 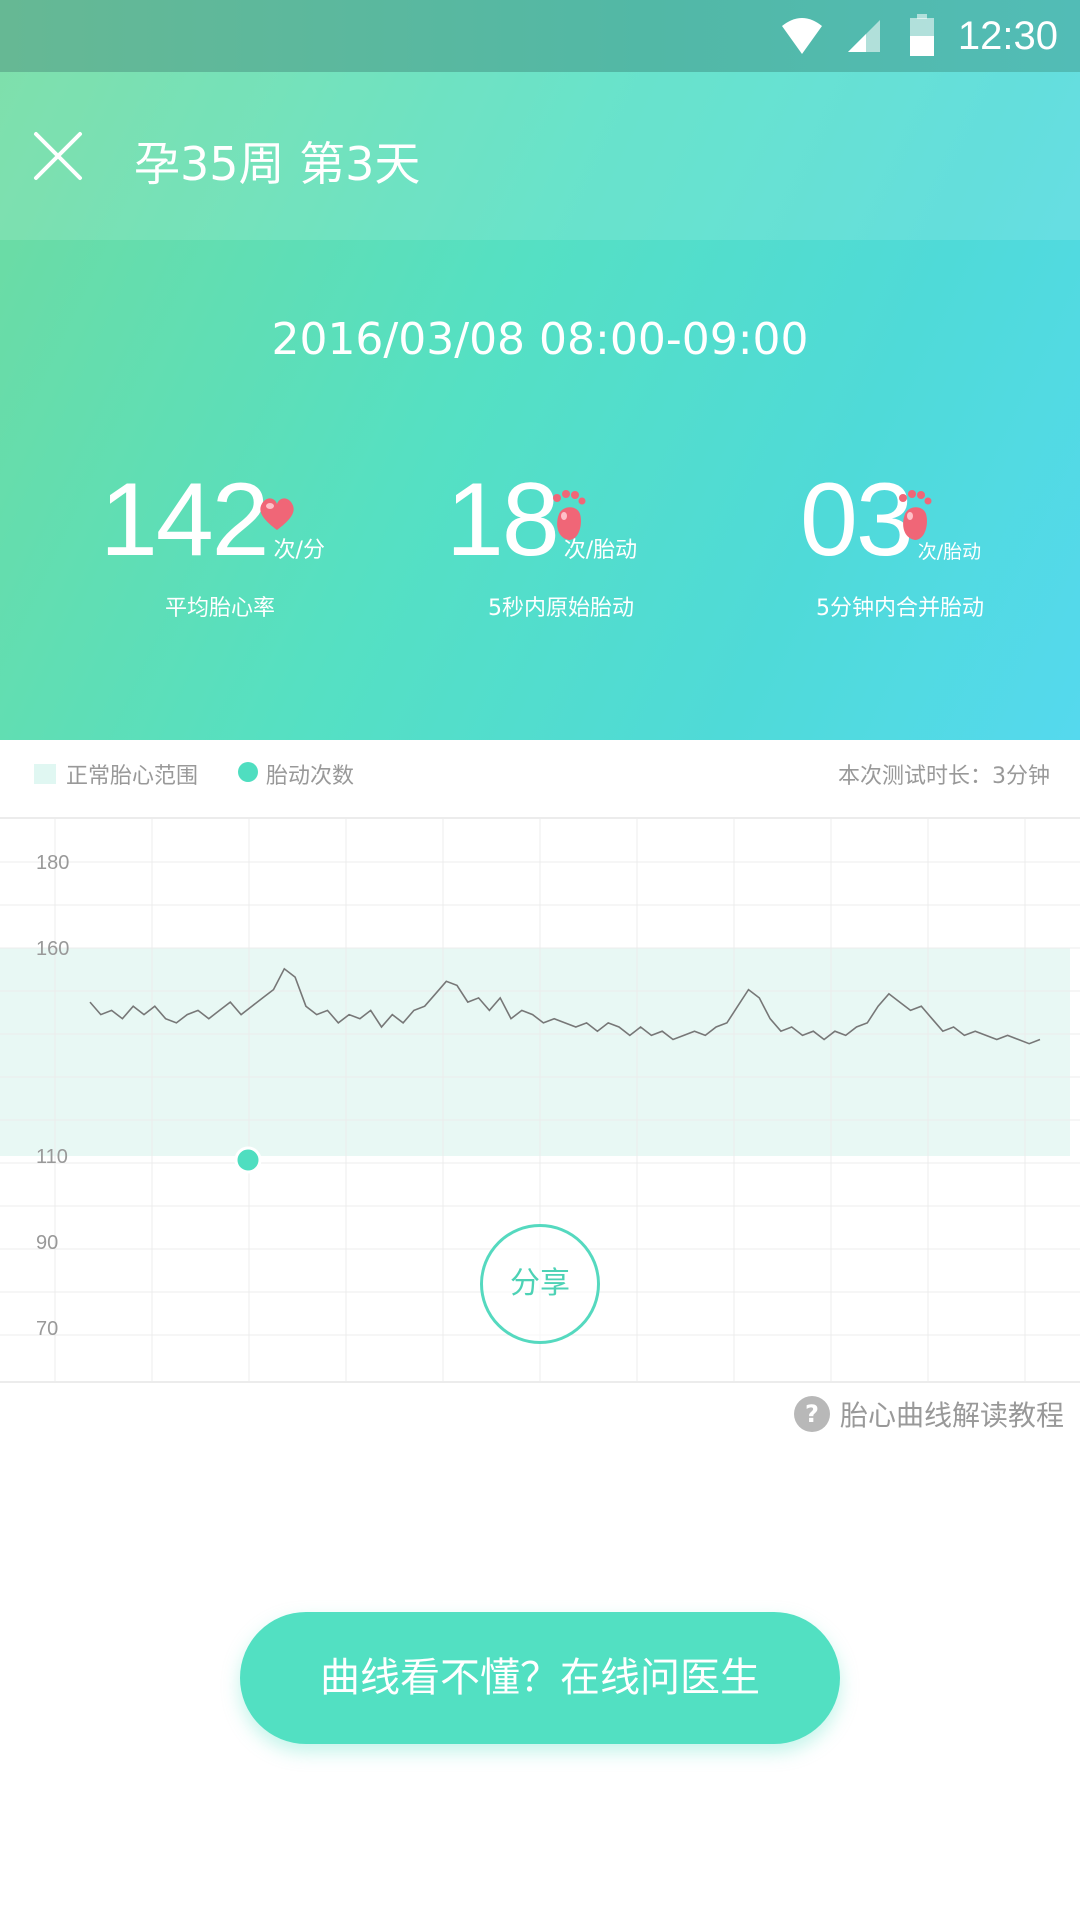 I want to click on chart-tutorial-link: ? 胎心曲线解读教程, so click(x=928, y=1414).